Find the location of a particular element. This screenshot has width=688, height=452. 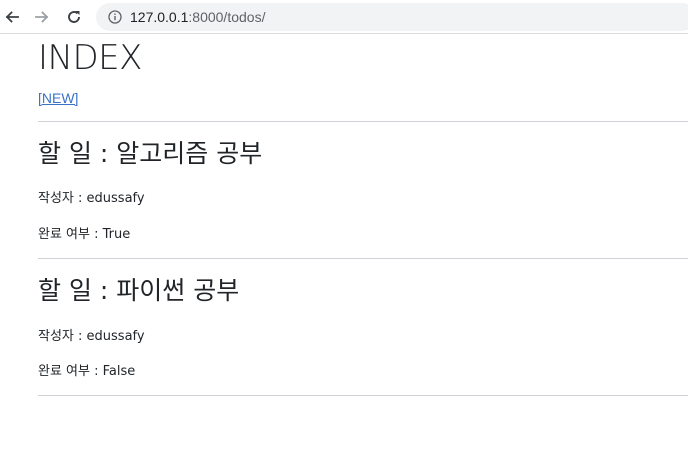

url-host: 127.0.0.1 is located at coordinates (159, 17).